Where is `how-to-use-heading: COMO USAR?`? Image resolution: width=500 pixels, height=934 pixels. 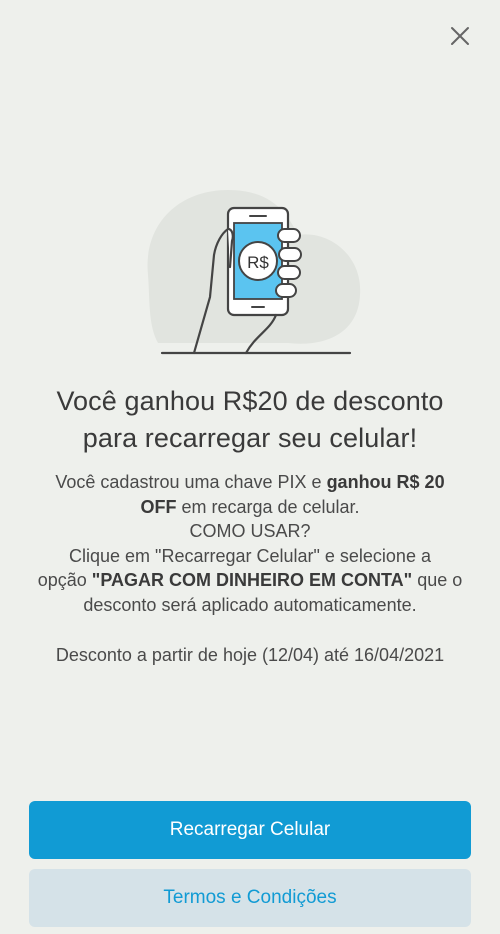 how-to-use-heading: COMO USAR? is located at coordinates (250, 531).